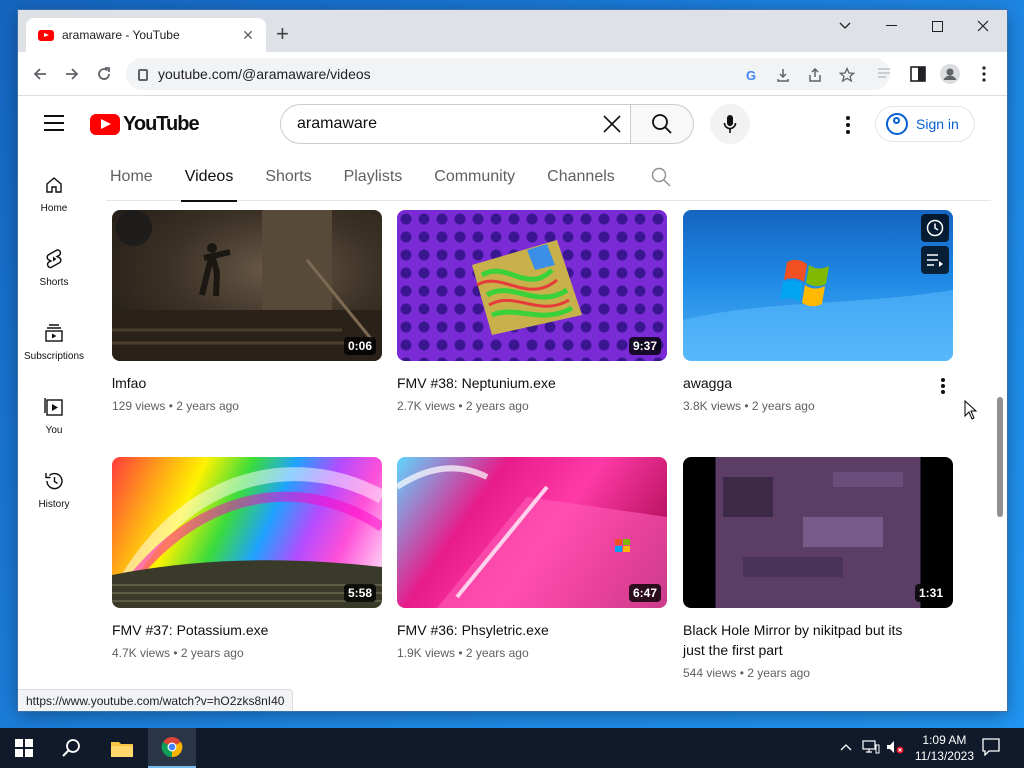 The height and width of the screenshot is (768, 1024). What do you see at coordinates (131, 177) in the screenshot?
I see `tab-home: Home` at bounding box center [131, 177].